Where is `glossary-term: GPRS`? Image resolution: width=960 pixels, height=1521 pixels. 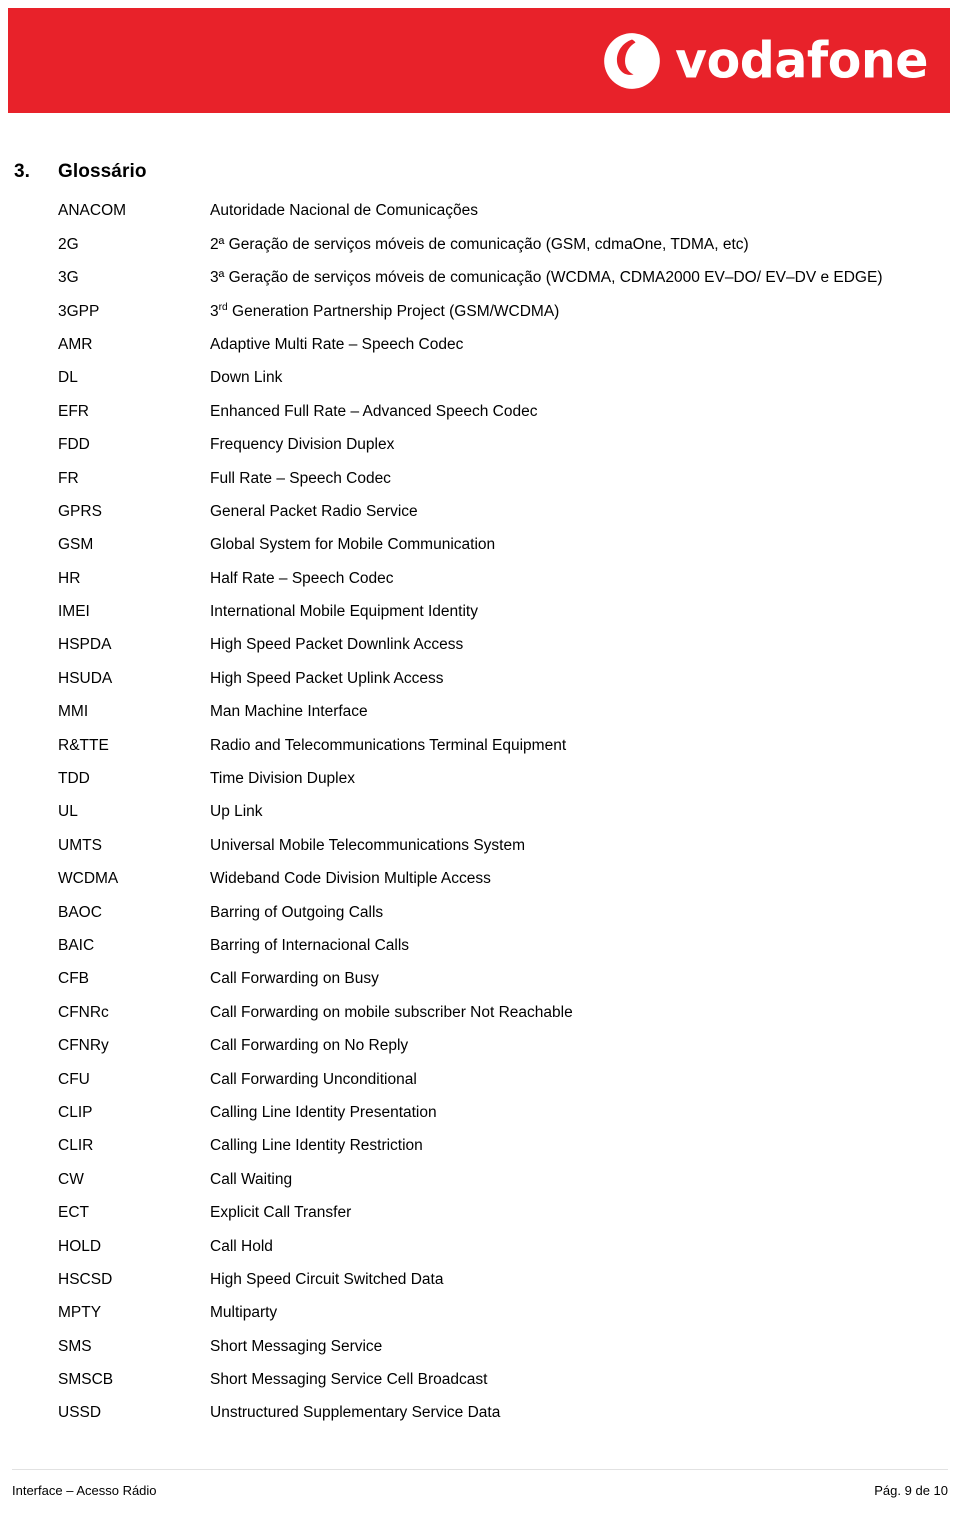 glossary-term: GPRS is located at coordinates (80, 511).